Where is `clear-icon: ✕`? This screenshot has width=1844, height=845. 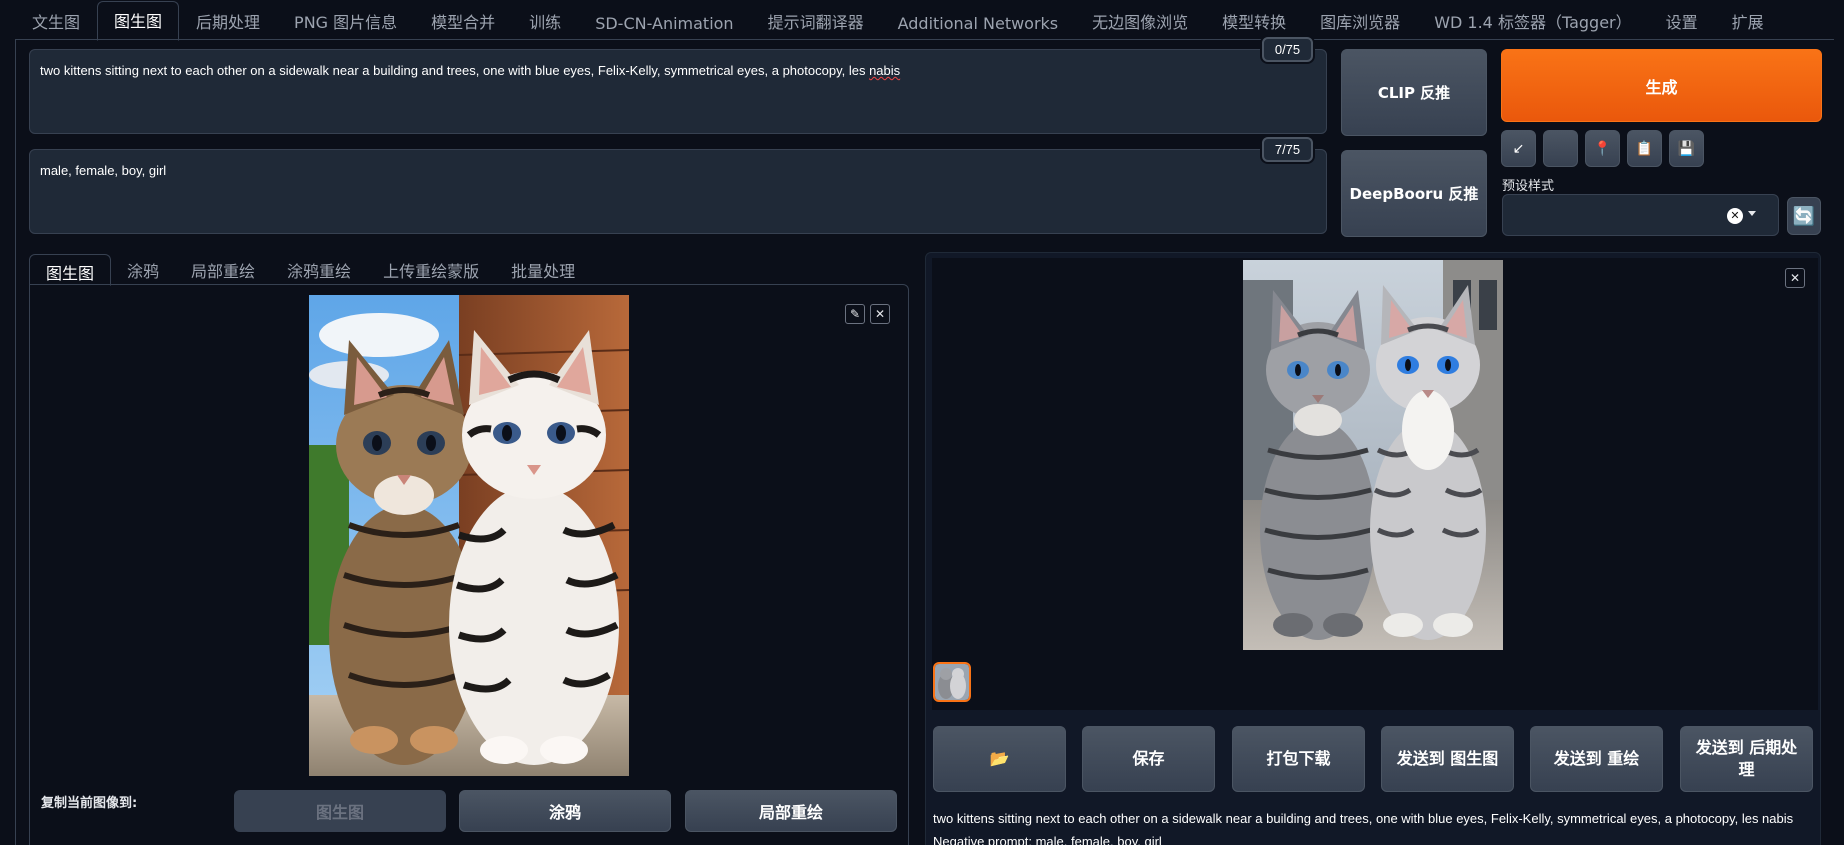 clear-icon: ✕ is located at coordinates (1735, 216).